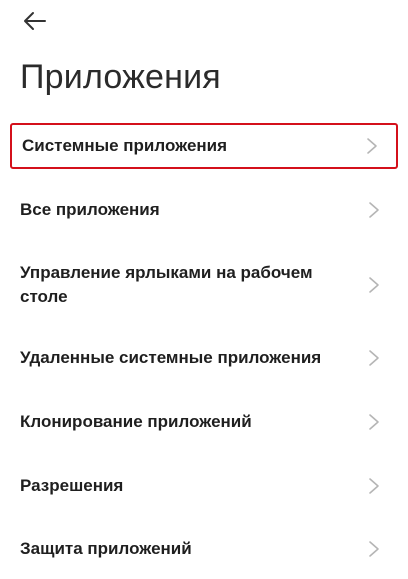  I want to click on menu-item-app-lock: Защита приложений, so click(204, 549).